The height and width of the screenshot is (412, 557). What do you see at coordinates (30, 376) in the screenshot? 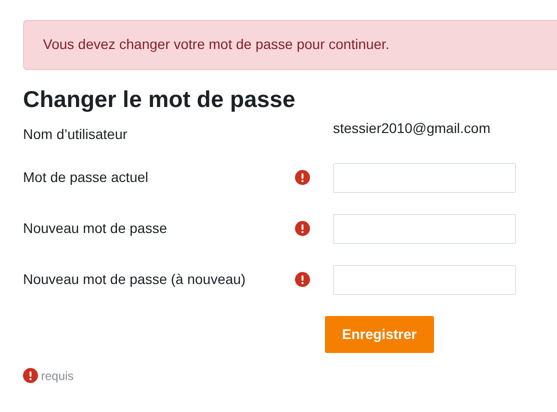
I see `required-icon` at bounding box center [30, 376].